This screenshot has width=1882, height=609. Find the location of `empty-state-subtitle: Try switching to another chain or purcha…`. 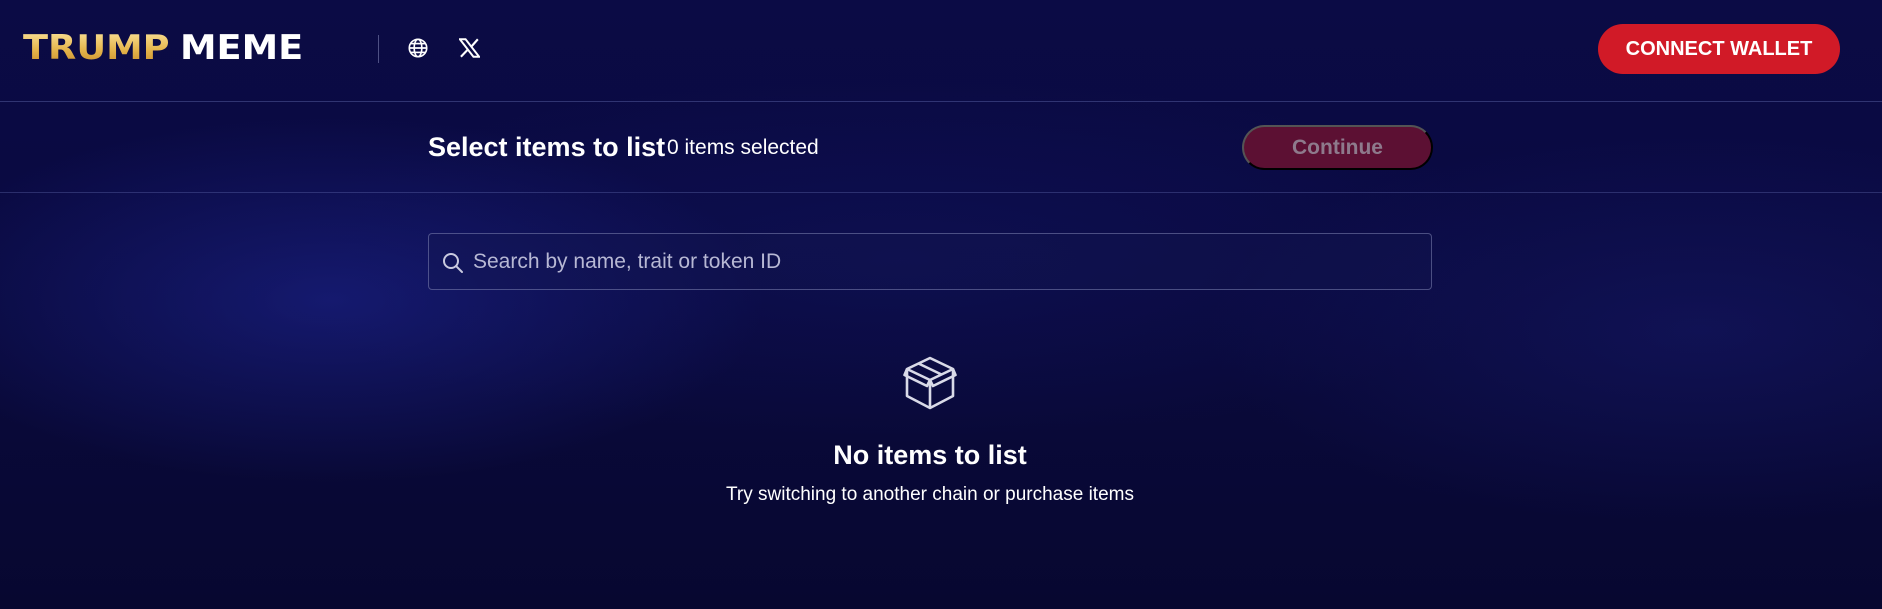

empty-state-subtitle: Try switching to another chain or purcha… is located at coordinates (930, 494).